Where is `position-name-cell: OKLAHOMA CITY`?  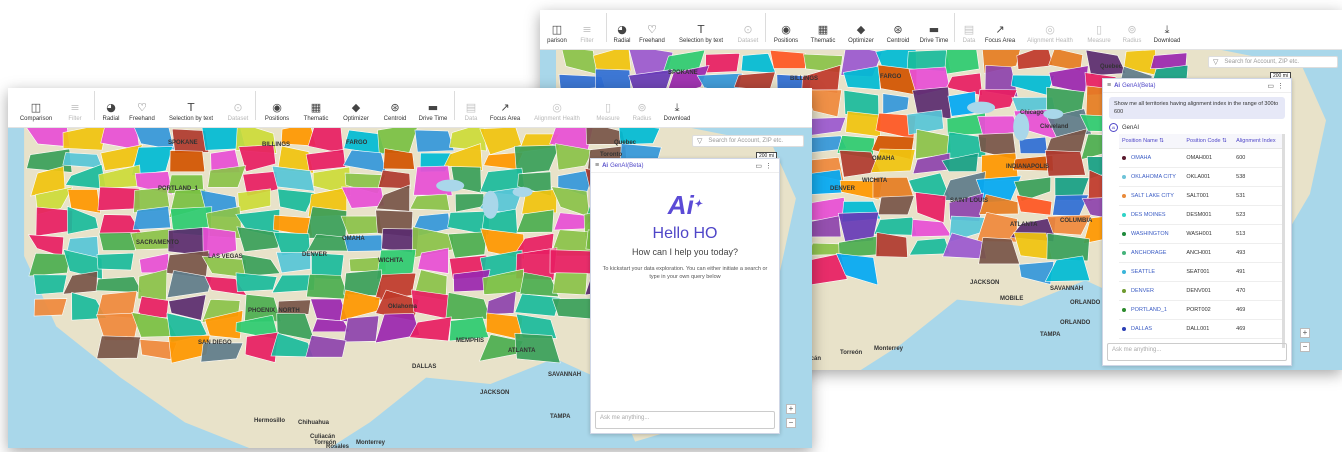 position-name-cell: OKLAHOMA CITY is located at coordinates (1151, 177).